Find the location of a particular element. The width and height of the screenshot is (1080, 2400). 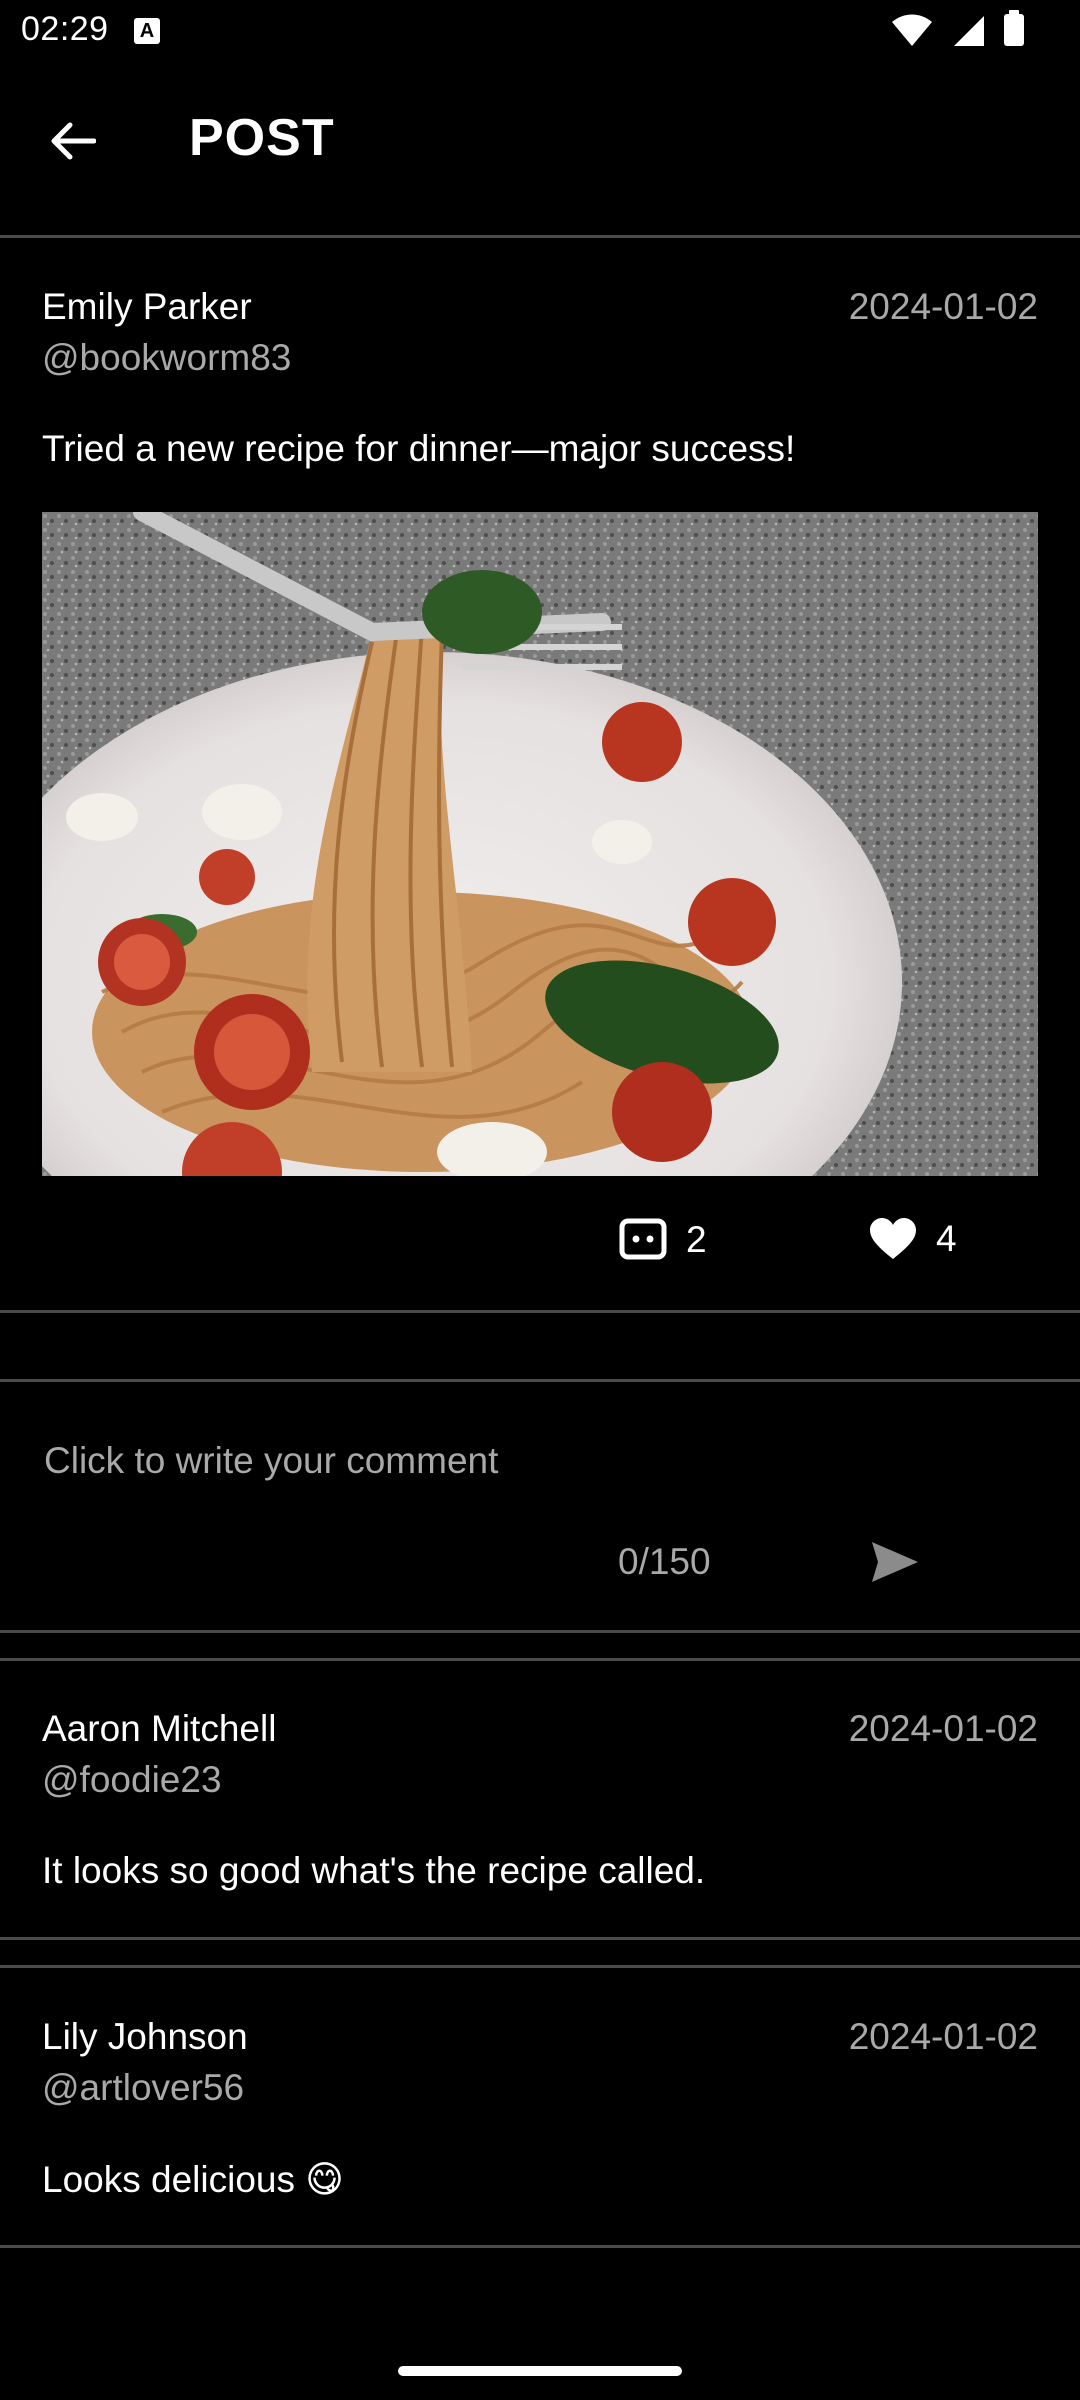

send-button is located at coordinates (894, 1562).